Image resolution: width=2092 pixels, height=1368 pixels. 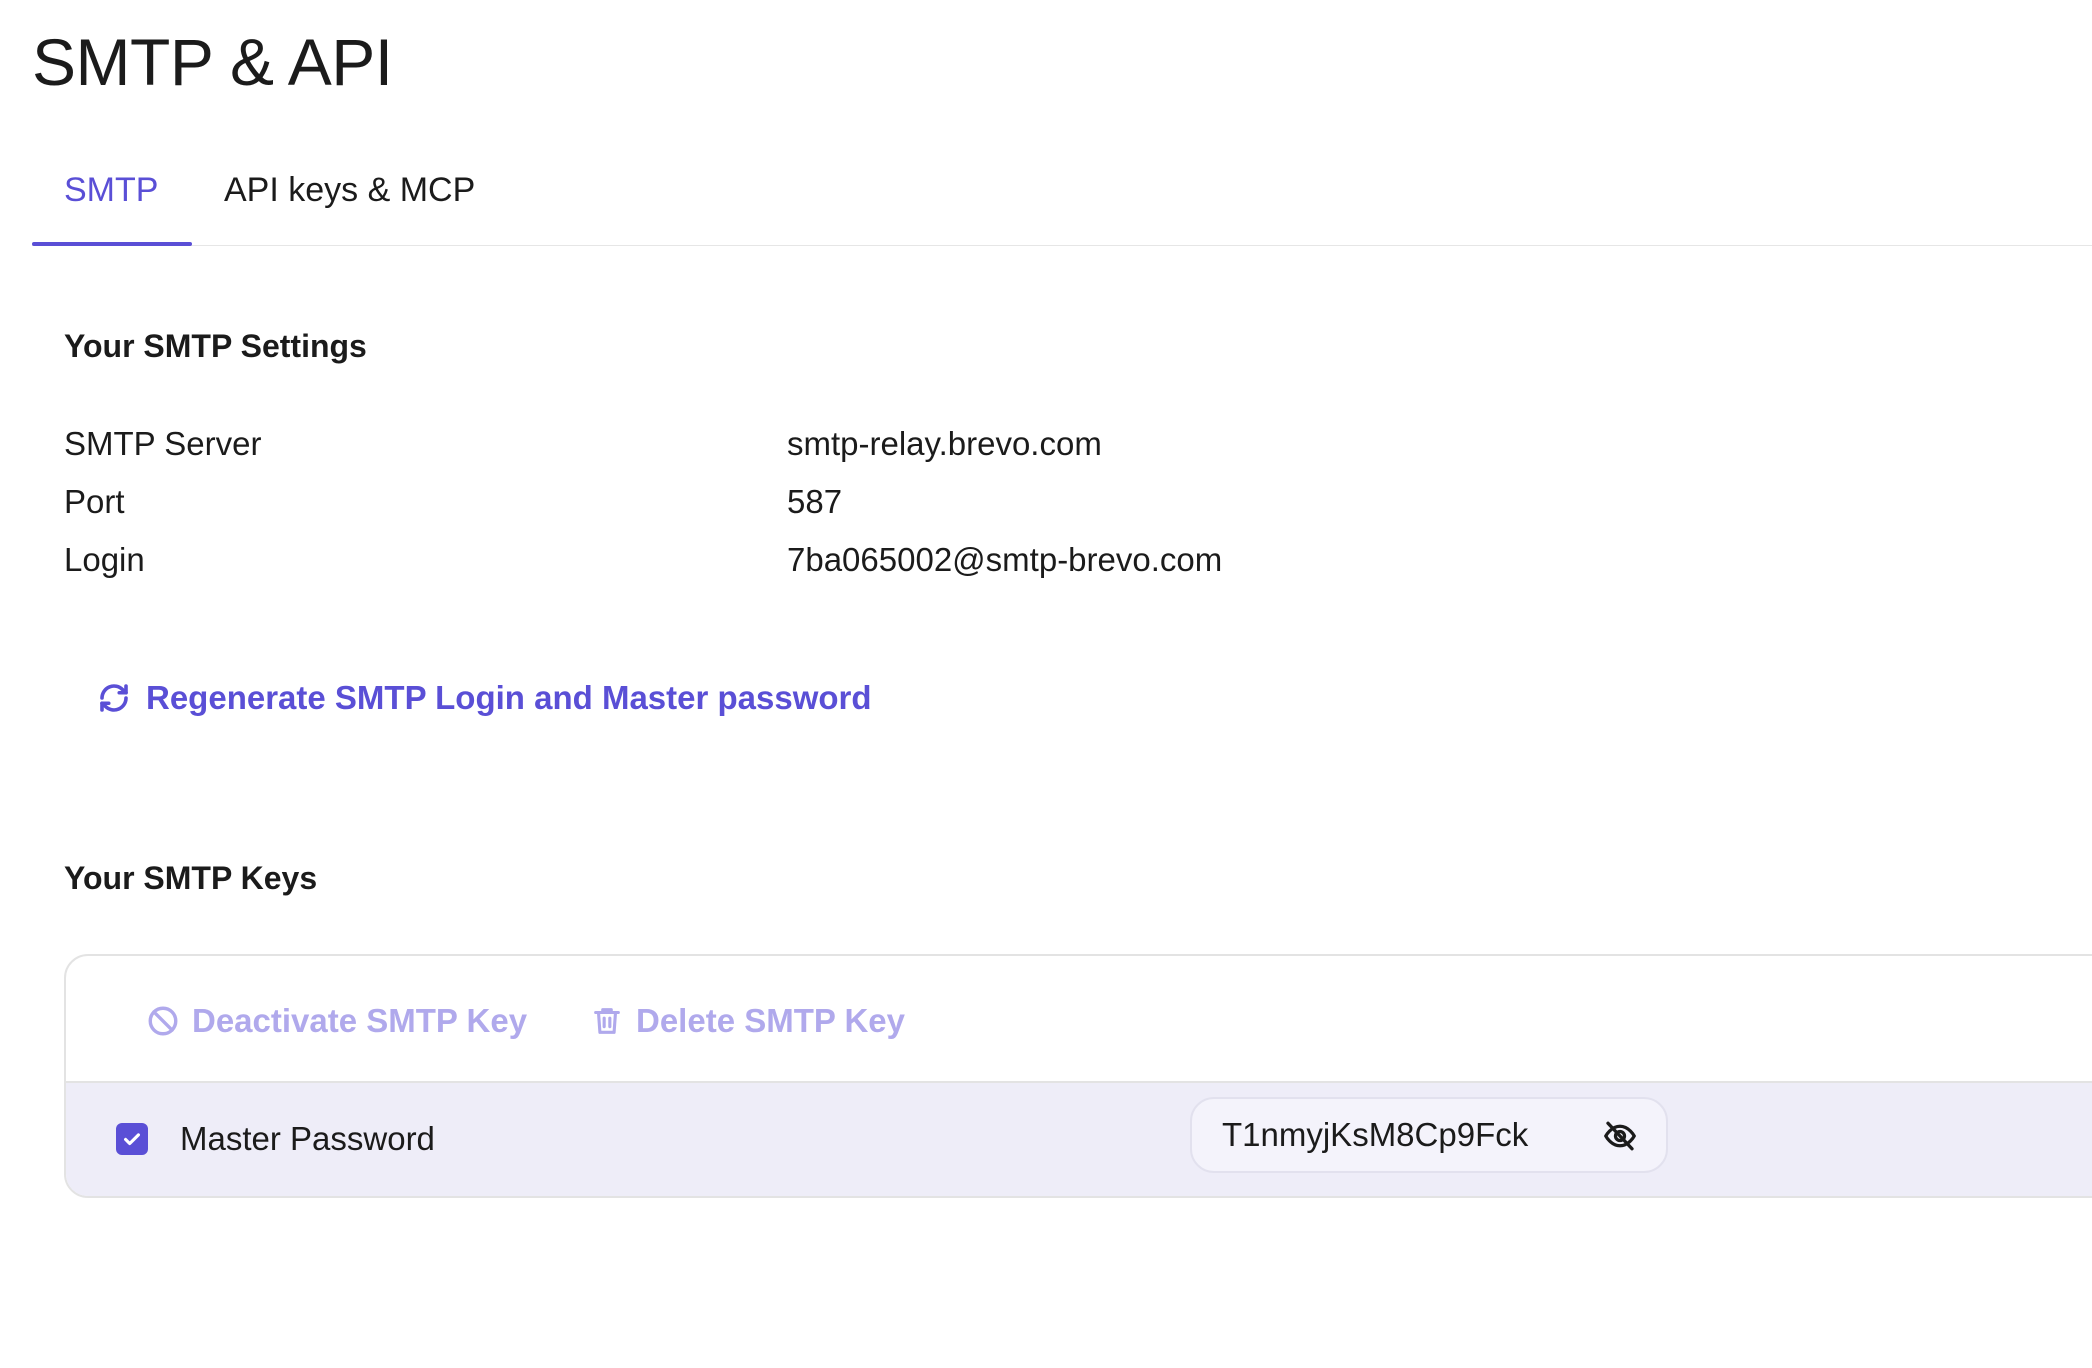 What do you see at coordinates (764, 560) in the screenshot?
I see `settings-row-login: Login 7ba065002@smtp-brevo.com` at bounding box center [764, 560].